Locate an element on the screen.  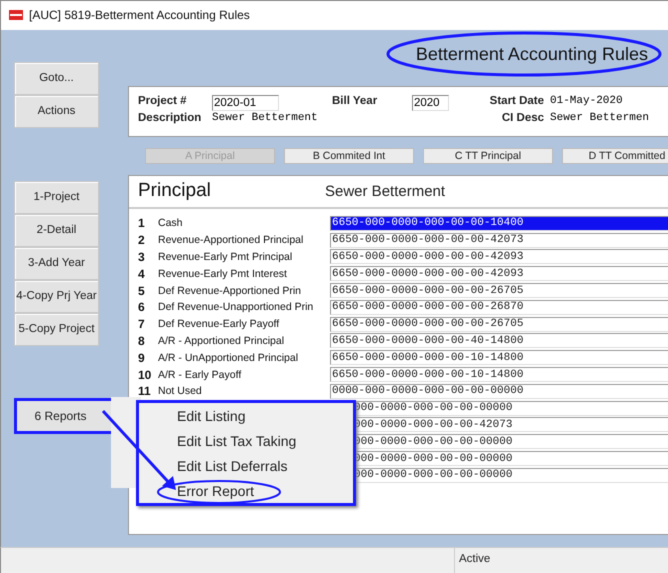
screen-title: Betterment Accounting Rules is located at coordinates (532, 55).